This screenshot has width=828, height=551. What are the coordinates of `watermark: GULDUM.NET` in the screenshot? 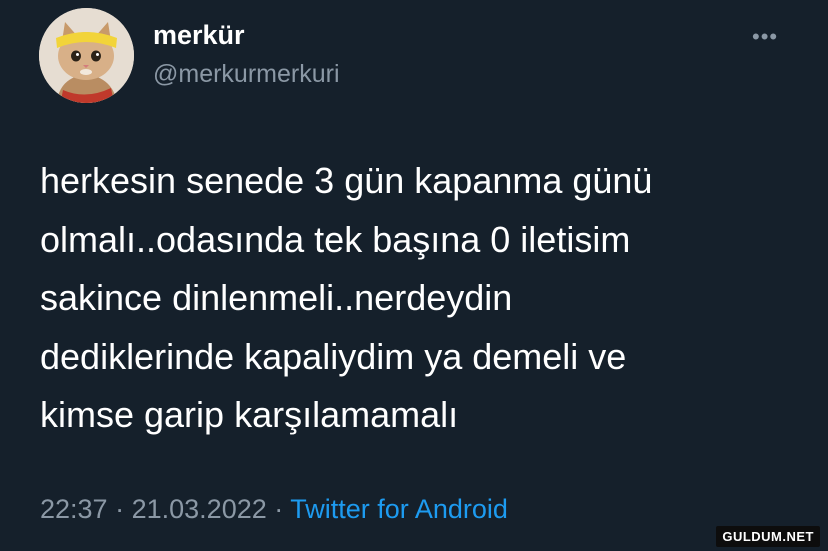 It's located at (768, 536).